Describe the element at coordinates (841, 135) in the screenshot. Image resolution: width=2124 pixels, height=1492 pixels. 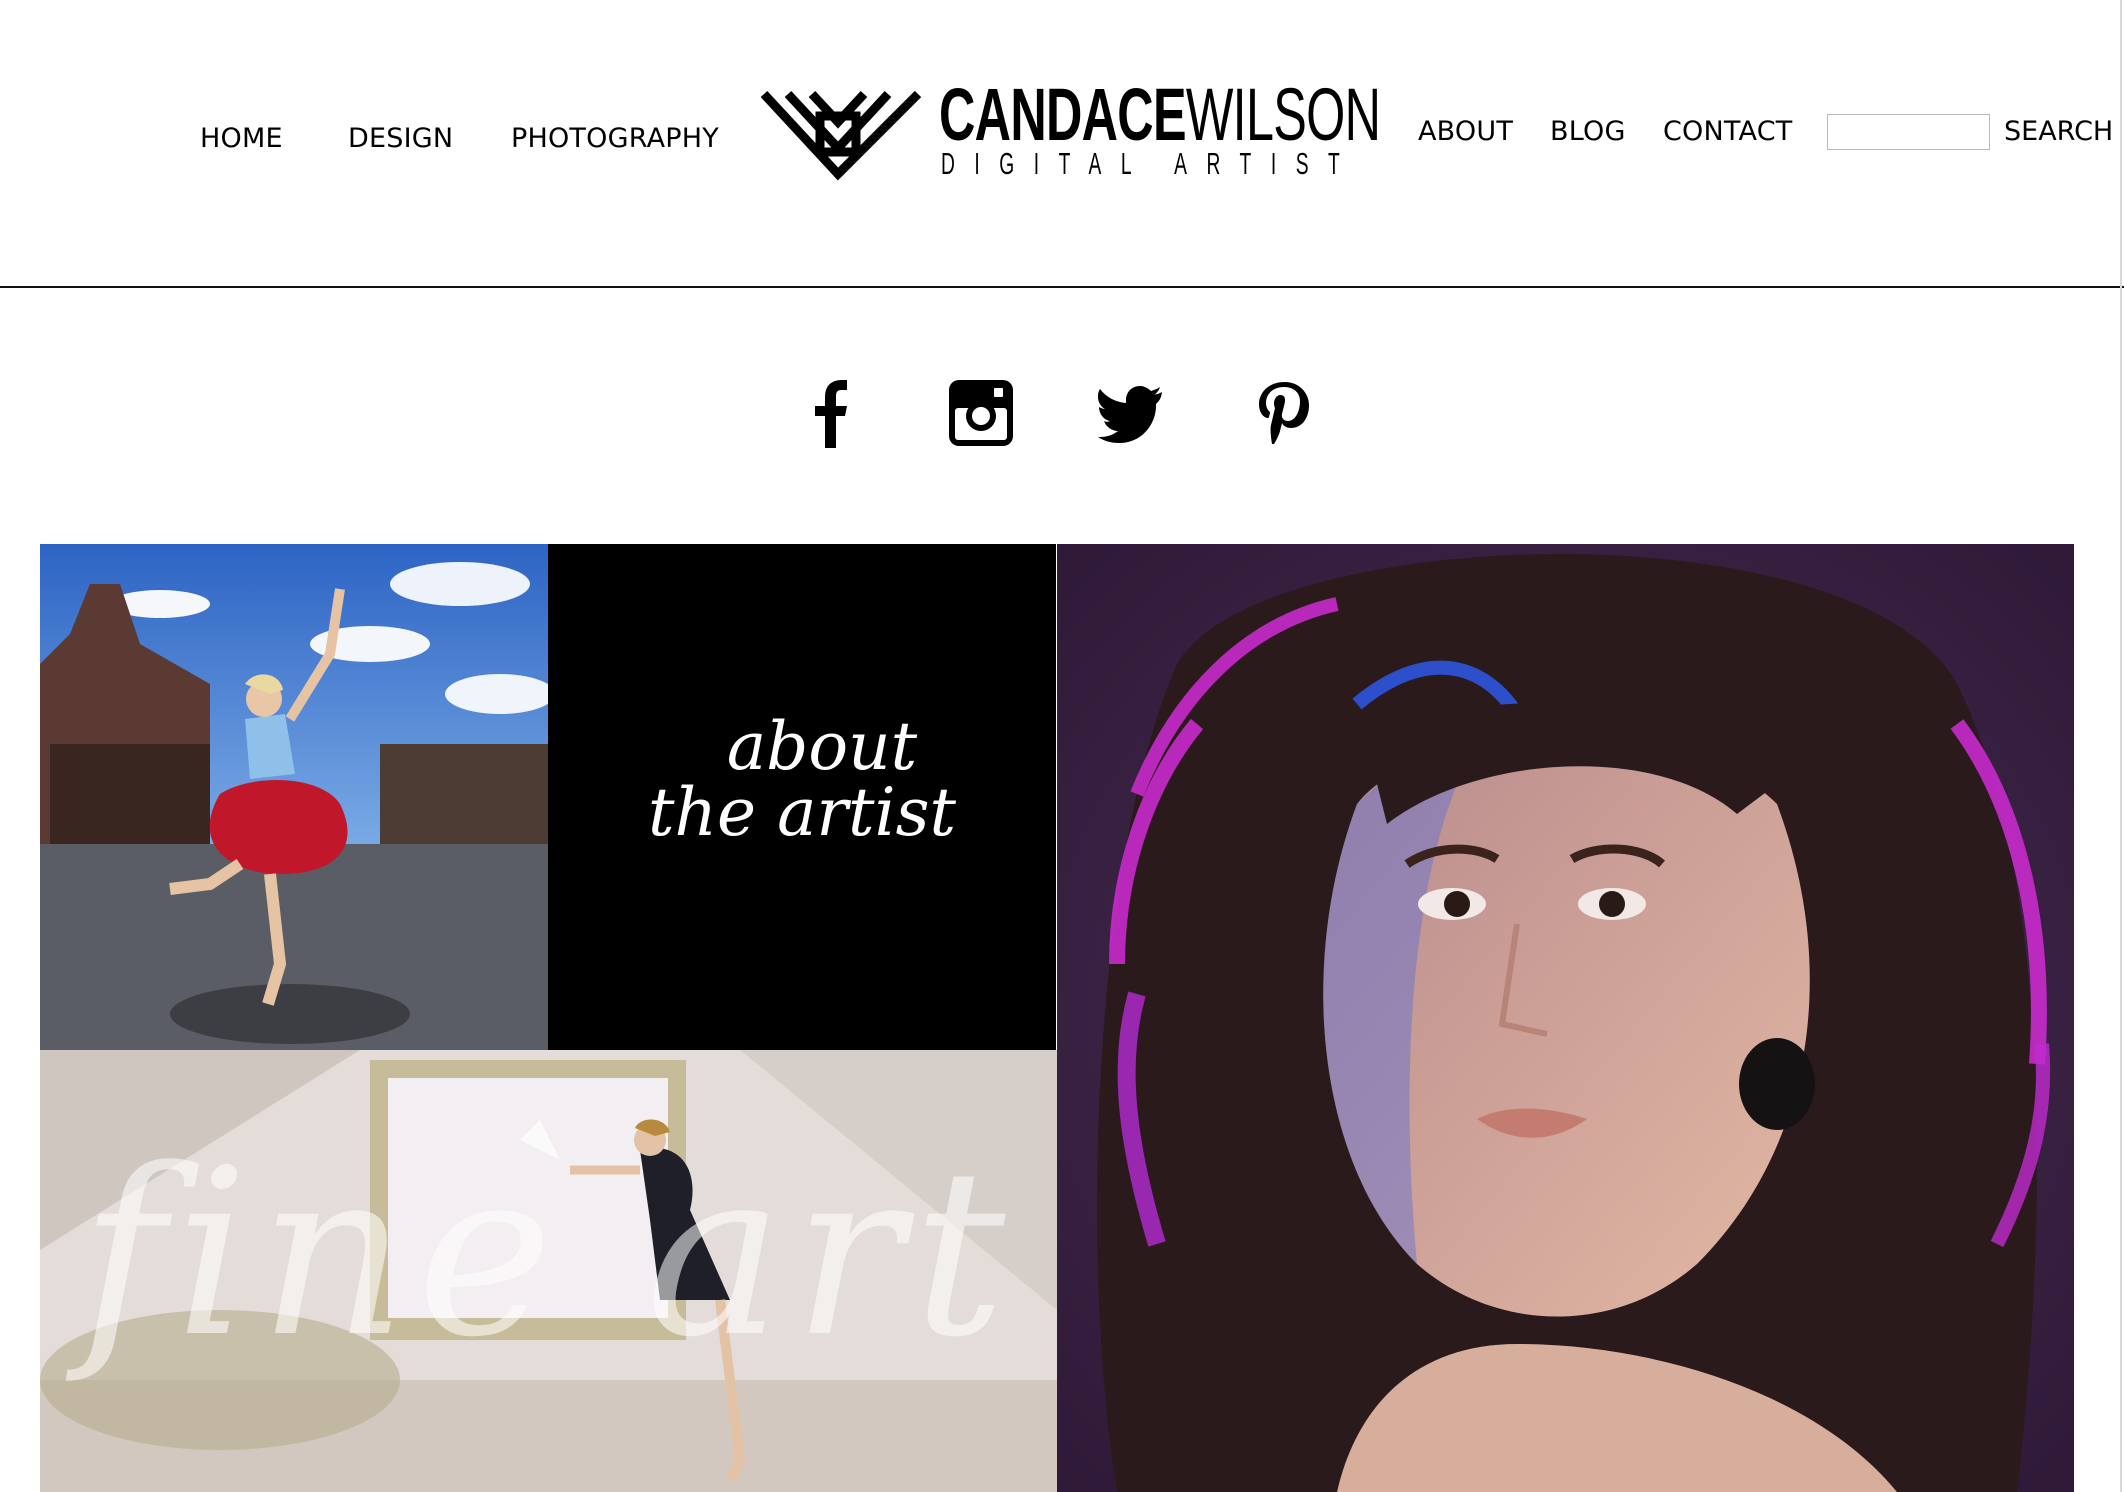
I see `logo-mark-icon` at that location.